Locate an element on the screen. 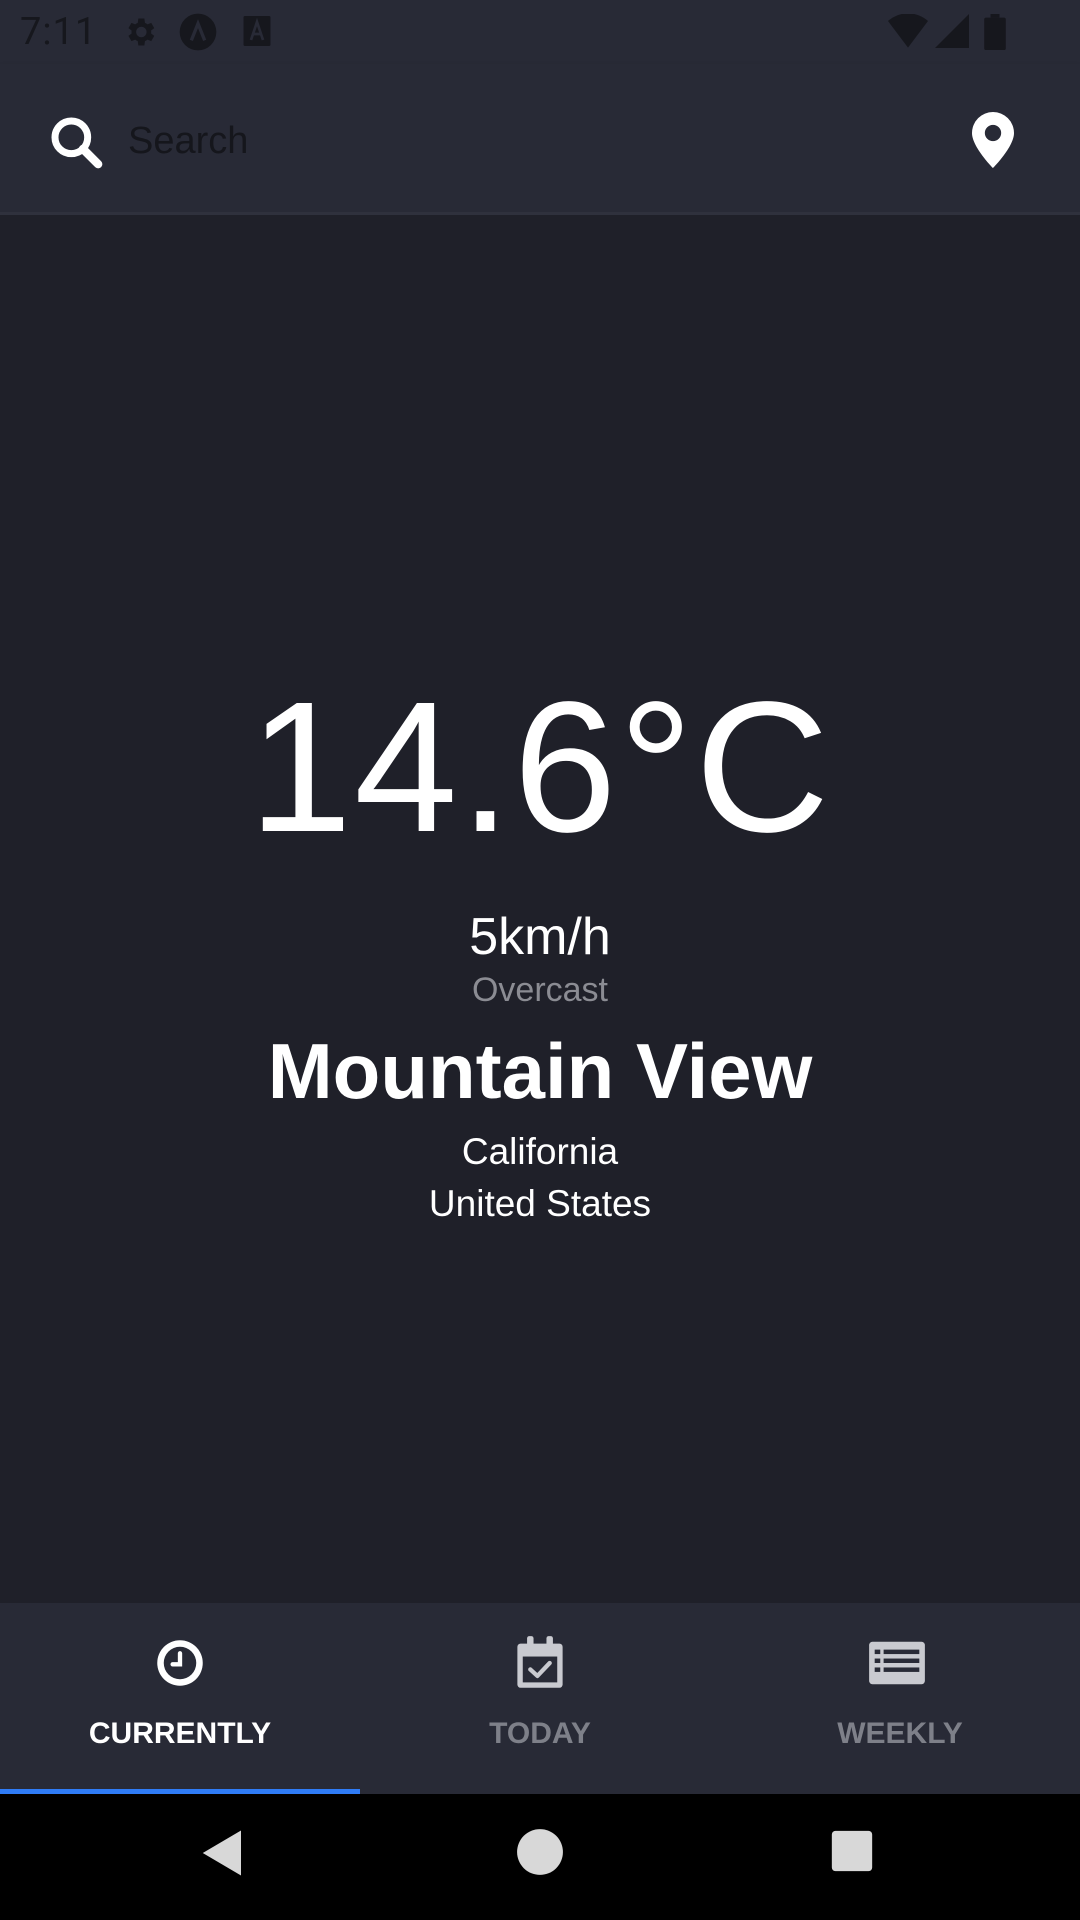  tab-weekly-label: WEEKLY is located at coordinates (900, 1733).